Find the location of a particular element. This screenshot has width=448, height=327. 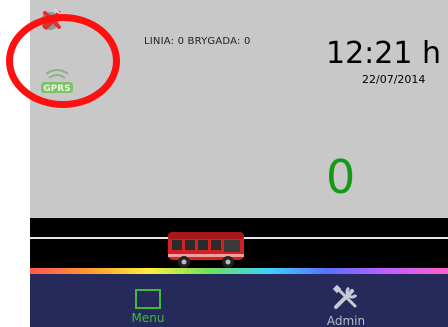

gps-signal-icon: GPRS is located at coordinates (57, 81).